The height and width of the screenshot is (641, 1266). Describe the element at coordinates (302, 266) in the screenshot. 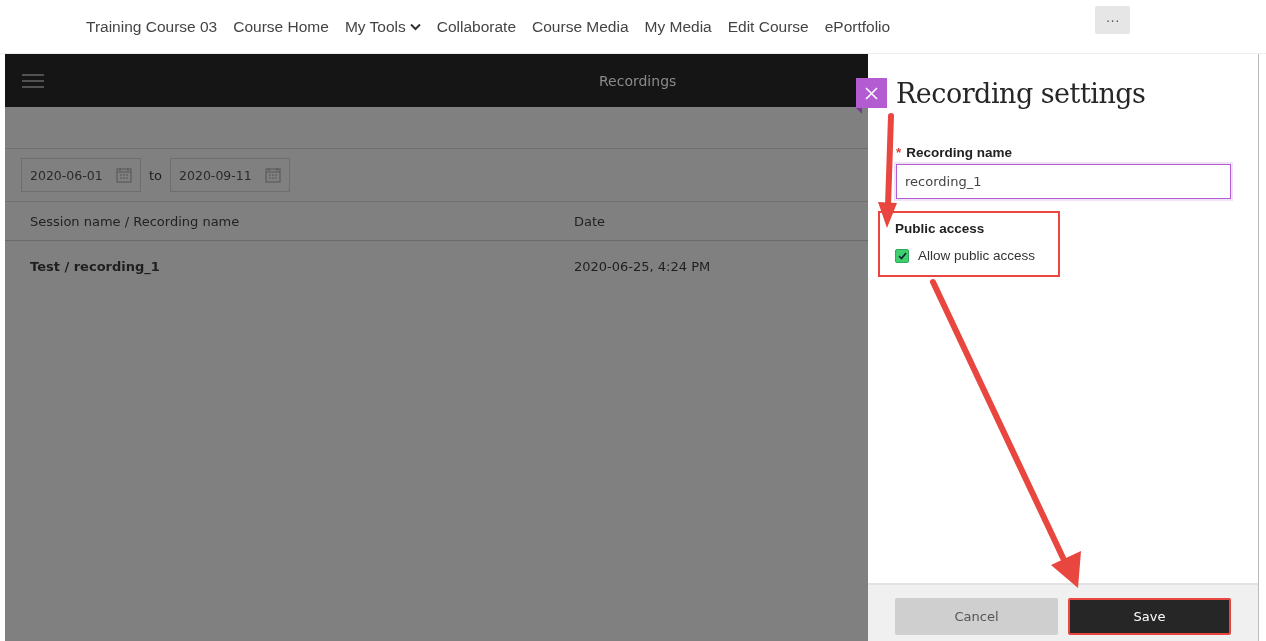

I see `table-cell: Test / recording_1` at that location.